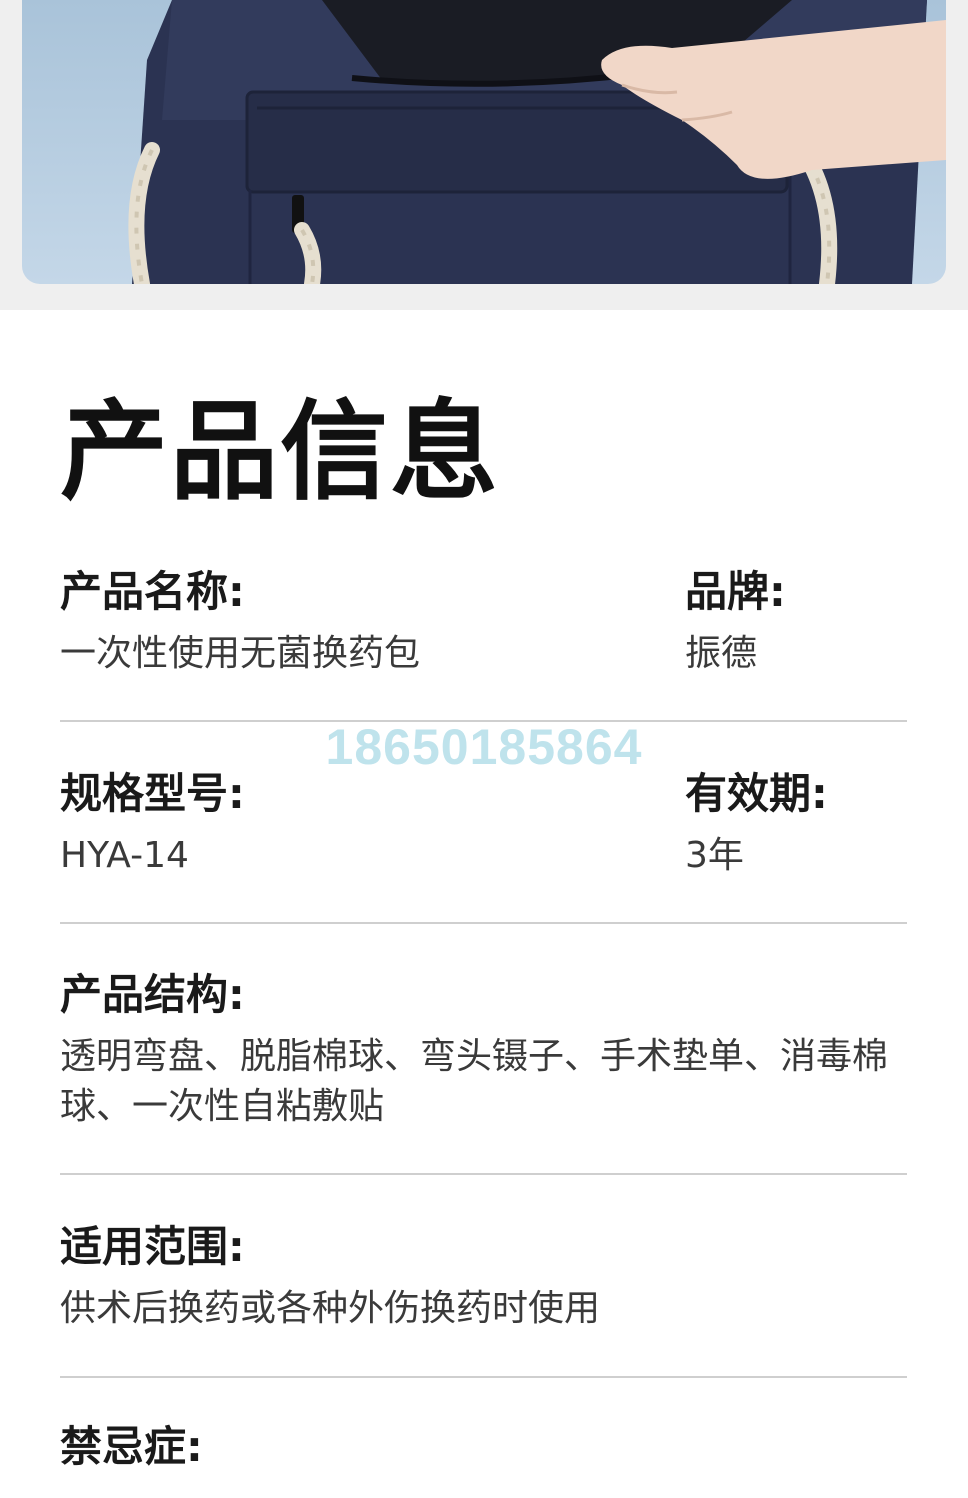 The width and height of the screenshot is (968, 1498). I want to click on field-value: 振德, so click(721, 653).